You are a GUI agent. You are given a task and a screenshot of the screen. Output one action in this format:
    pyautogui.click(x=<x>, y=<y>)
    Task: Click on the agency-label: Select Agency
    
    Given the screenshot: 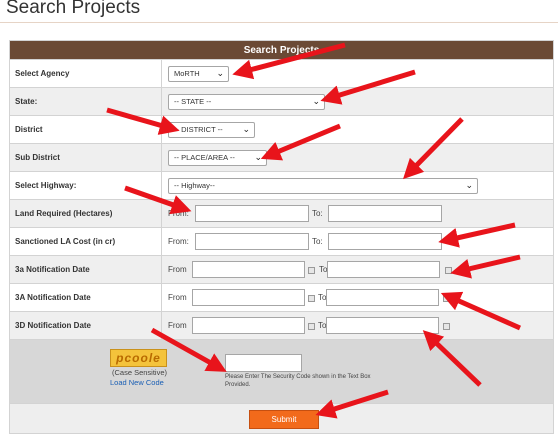 What is the action you would take?
    pyautogui.click(x=85, y=73)
    